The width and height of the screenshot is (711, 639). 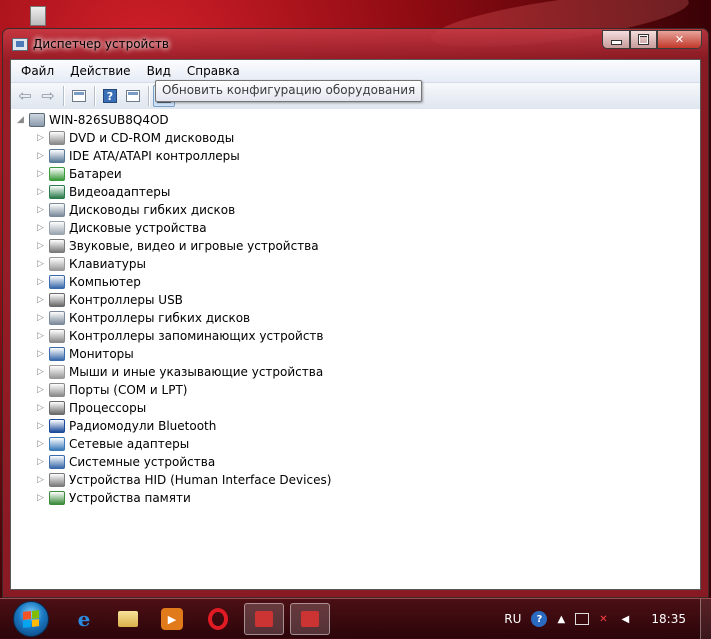 I want to click on help-button: ?, so click(x=110, y=96).